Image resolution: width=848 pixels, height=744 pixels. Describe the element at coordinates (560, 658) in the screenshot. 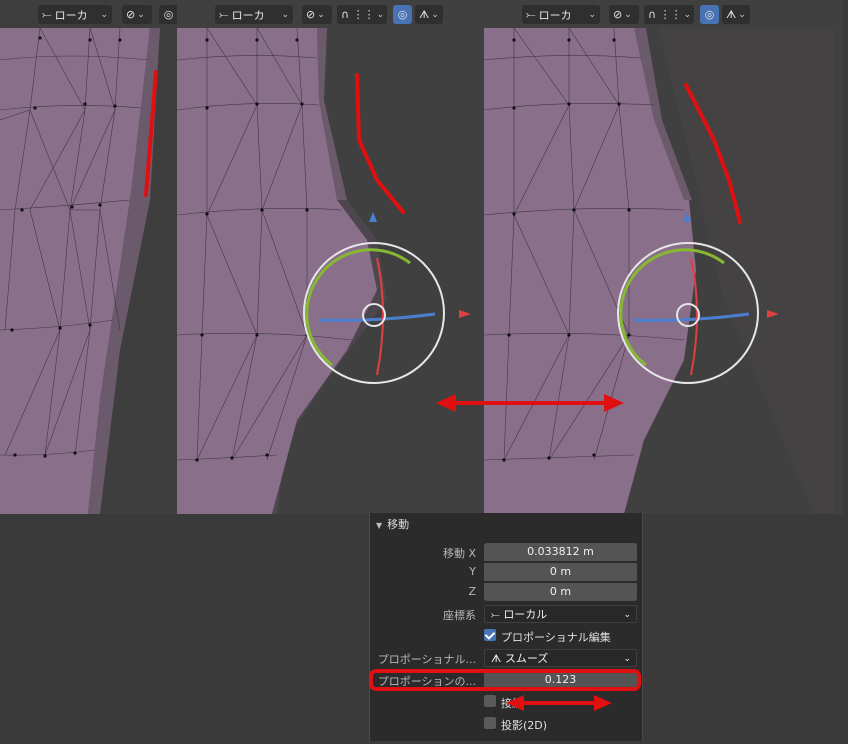

I see `falloff-select: ᗑ スムーズ ⌄` at that location.